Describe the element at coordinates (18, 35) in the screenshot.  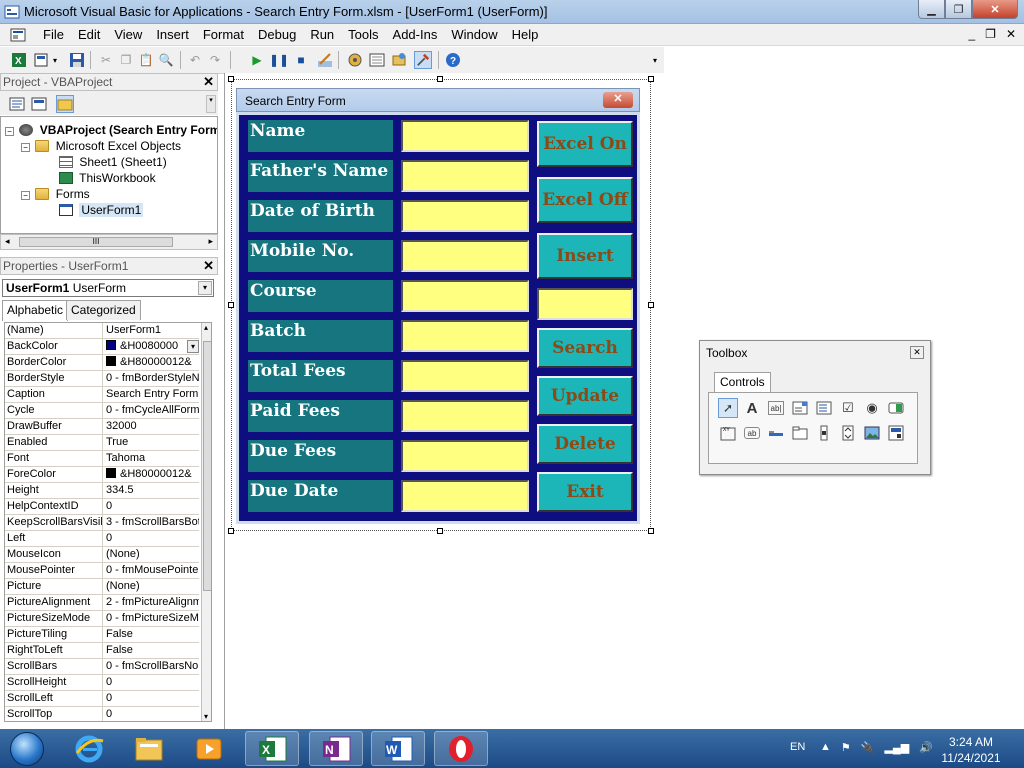
I see `document-icon` at that location.